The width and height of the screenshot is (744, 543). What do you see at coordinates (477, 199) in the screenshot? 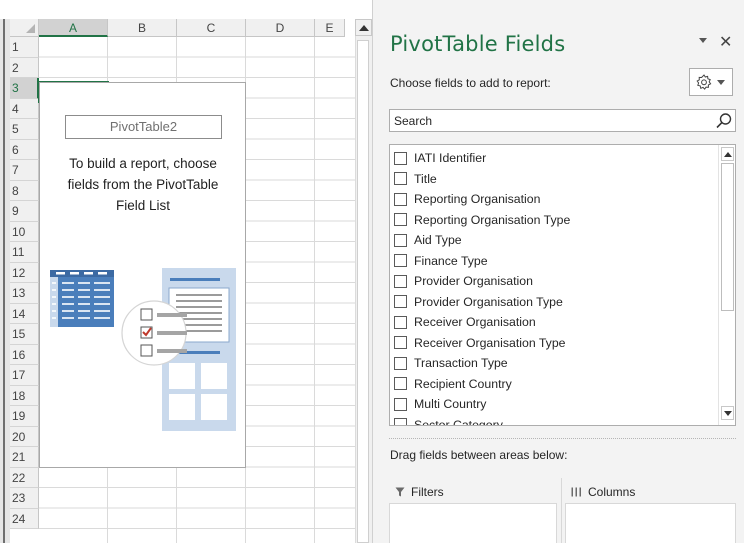
I see `field-label: Reporting Organisation` at bounding box center [477, 199].